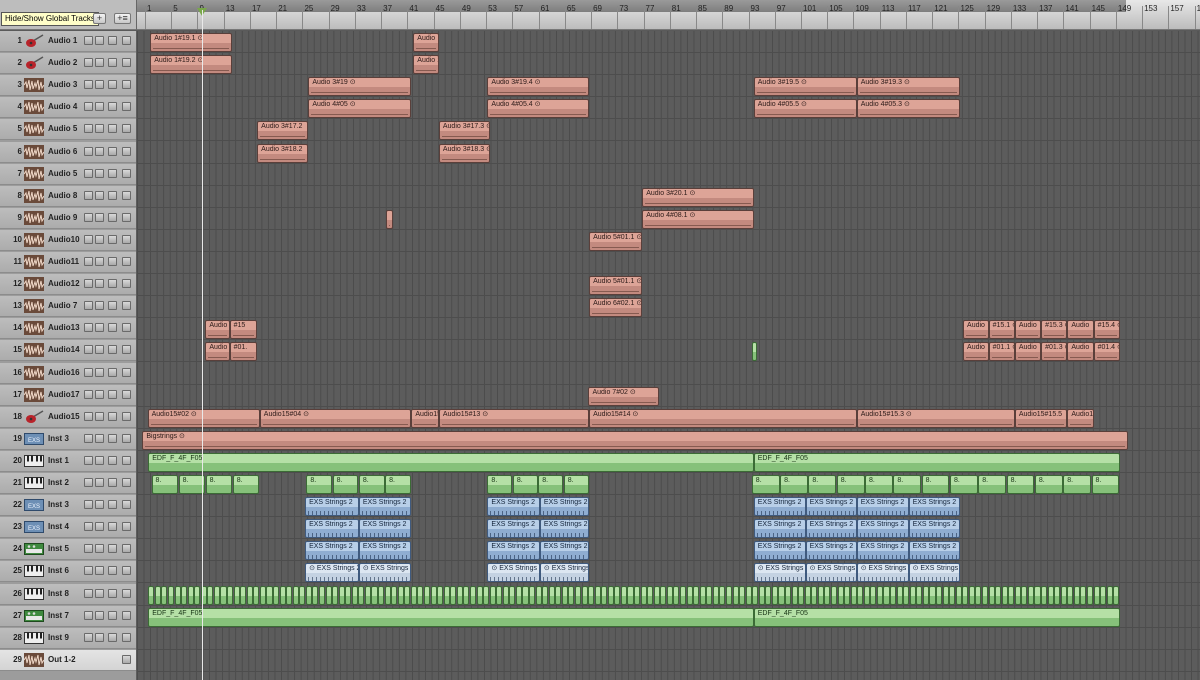 This screenshot has height=680, width=1200. Describe the element at coordinates (514, 418) in the screenshot. I see `audio-region: Audio15#13 ⊙` at that location.